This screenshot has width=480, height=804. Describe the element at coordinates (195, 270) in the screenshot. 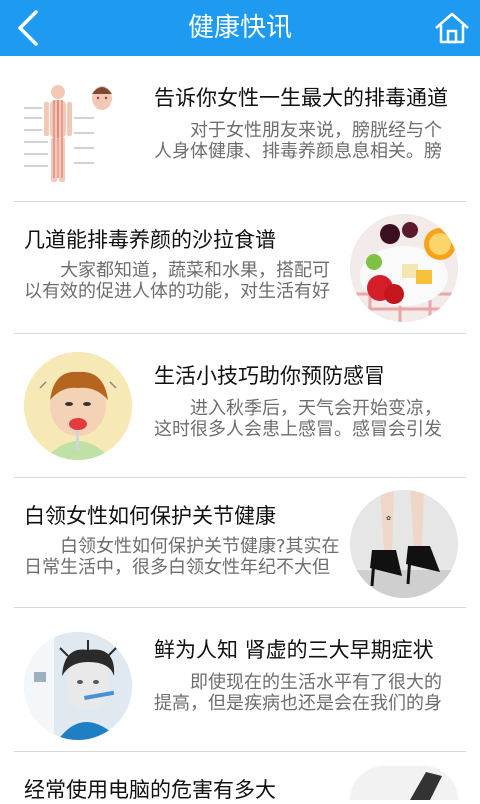

I see `article-summary-line: 大家都知道，蔬菜和水果，搭配可` at that location.